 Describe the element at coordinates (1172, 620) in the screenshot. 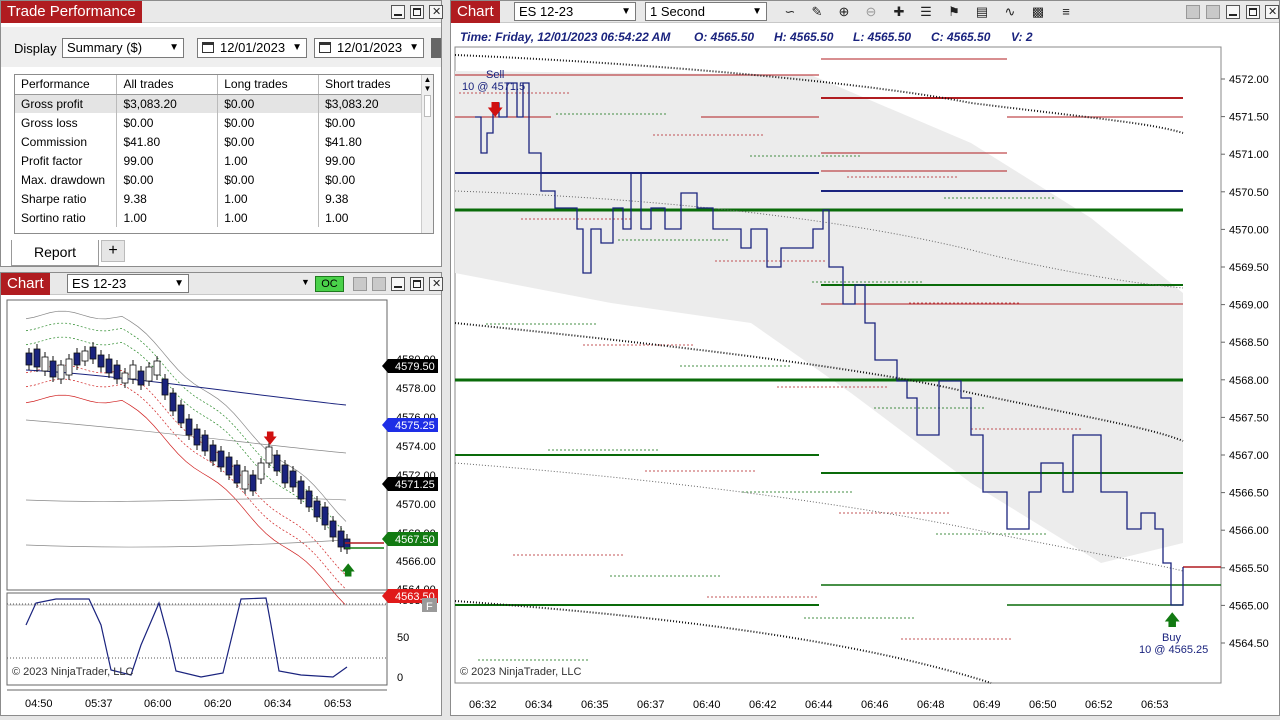

I see `buy-arrow-icon: 🡅` at that location.